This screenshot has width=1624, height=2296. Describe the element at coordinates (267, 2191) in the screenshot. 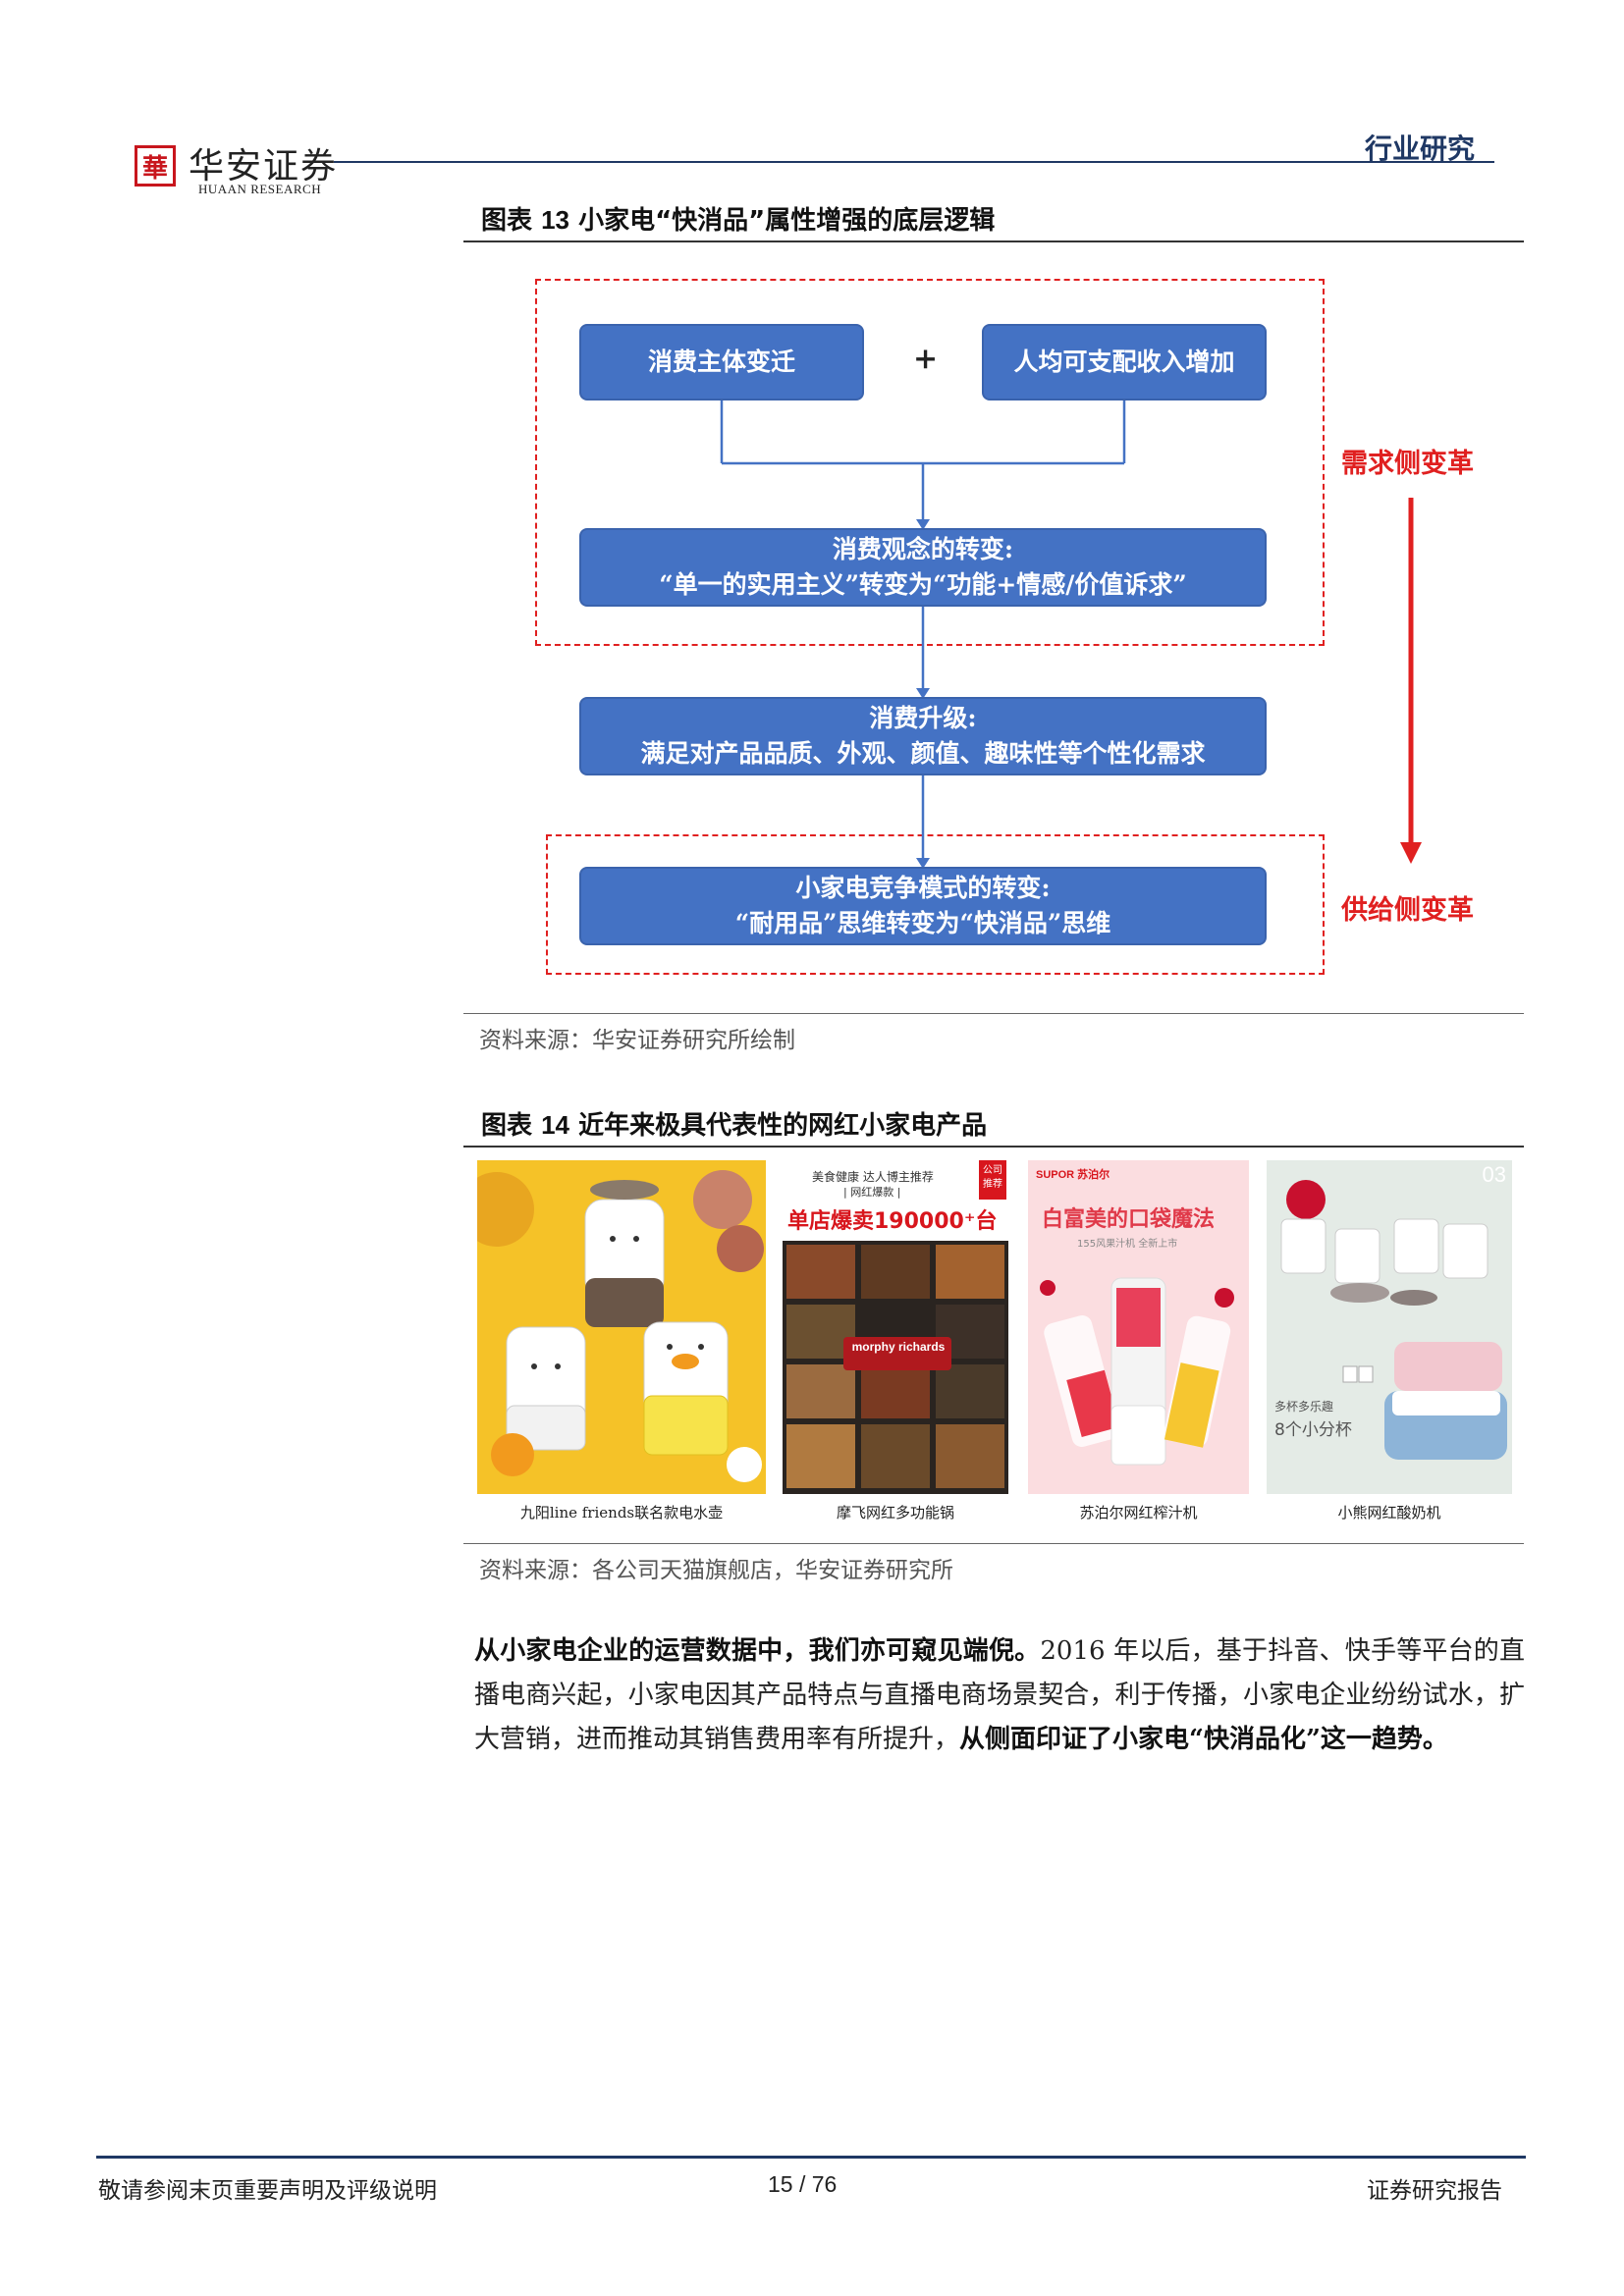

I see `footer-disclaimer: 敬请参阅末页重要声明及评级说明` at that location.